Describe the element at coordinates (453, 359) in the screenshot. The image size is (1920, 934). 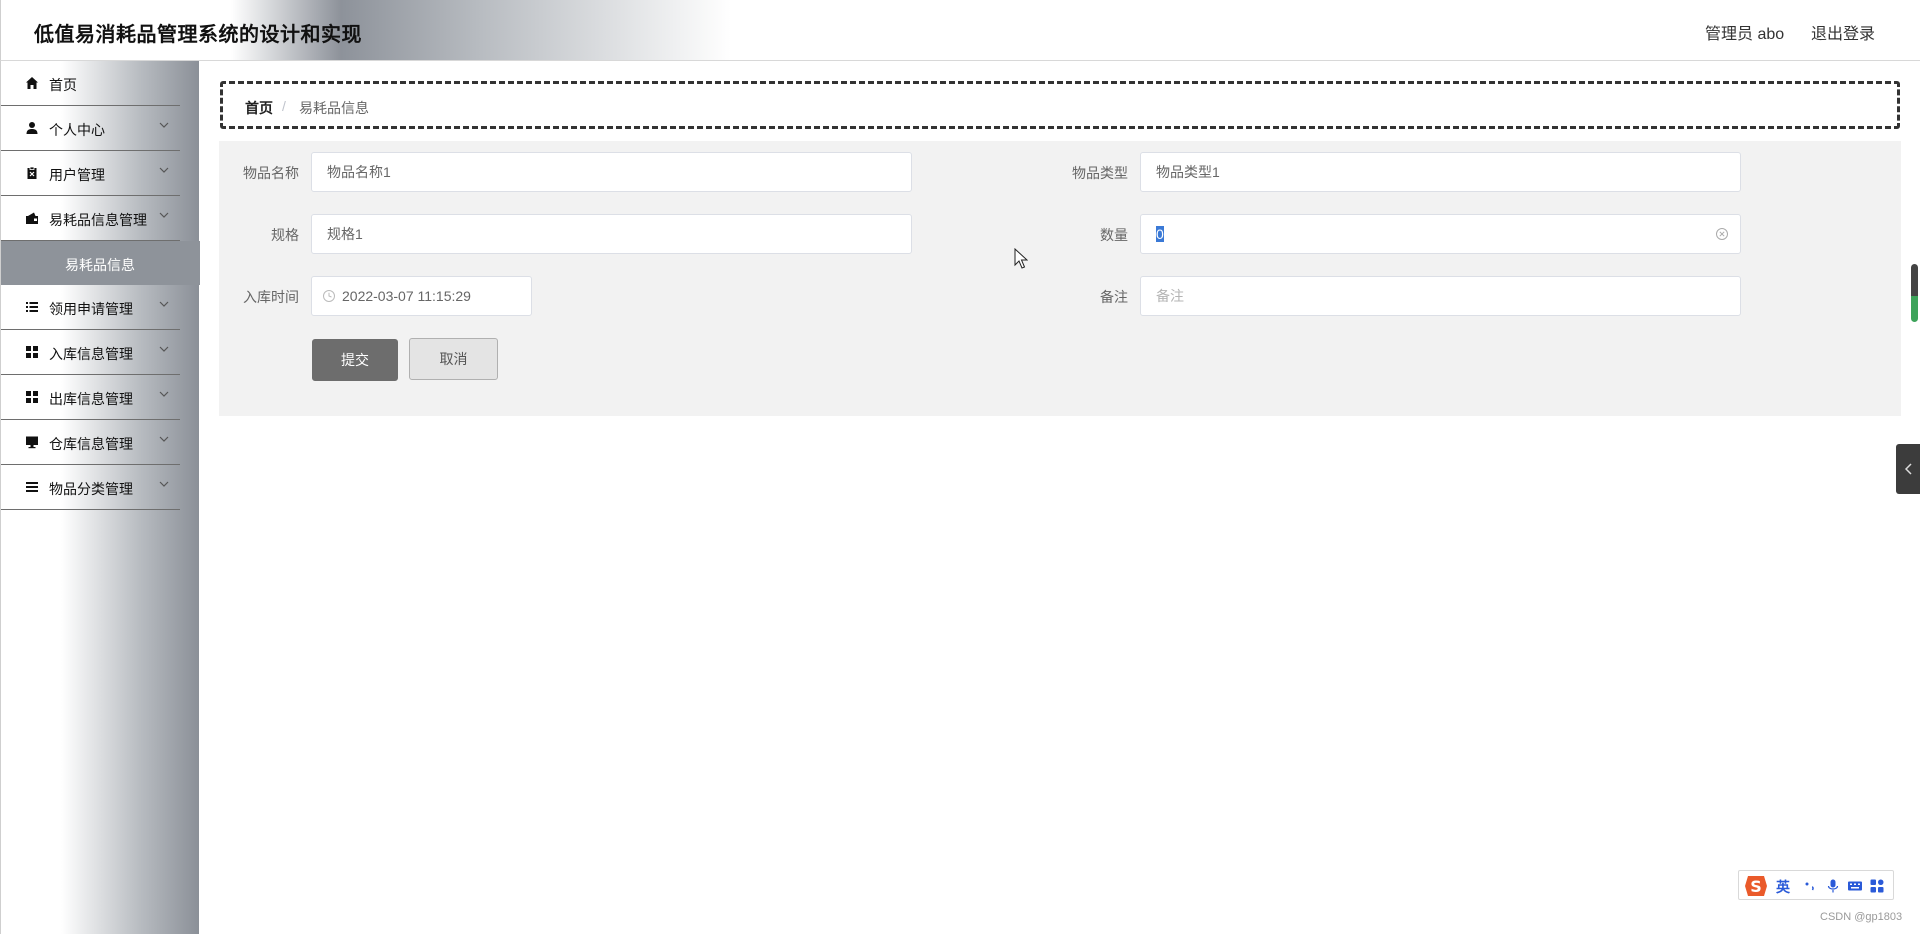
I see `cancel-button: 取消` at that location.